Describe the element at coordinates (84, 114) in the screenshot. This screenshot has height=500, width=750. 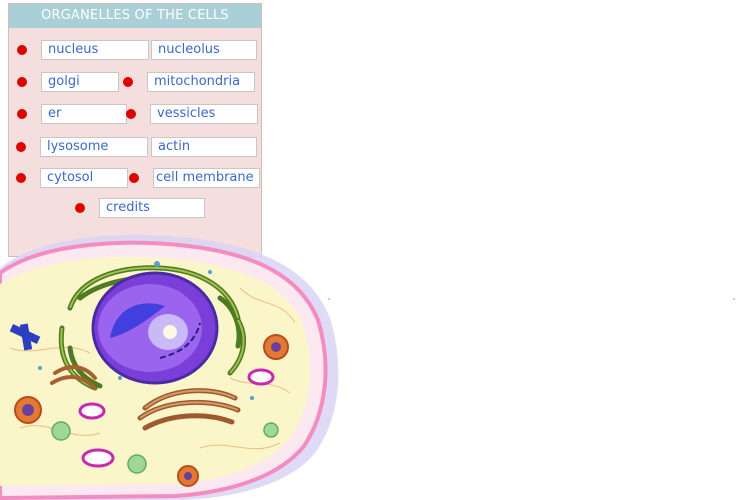
I see `organelle-label-er: er` at that location.